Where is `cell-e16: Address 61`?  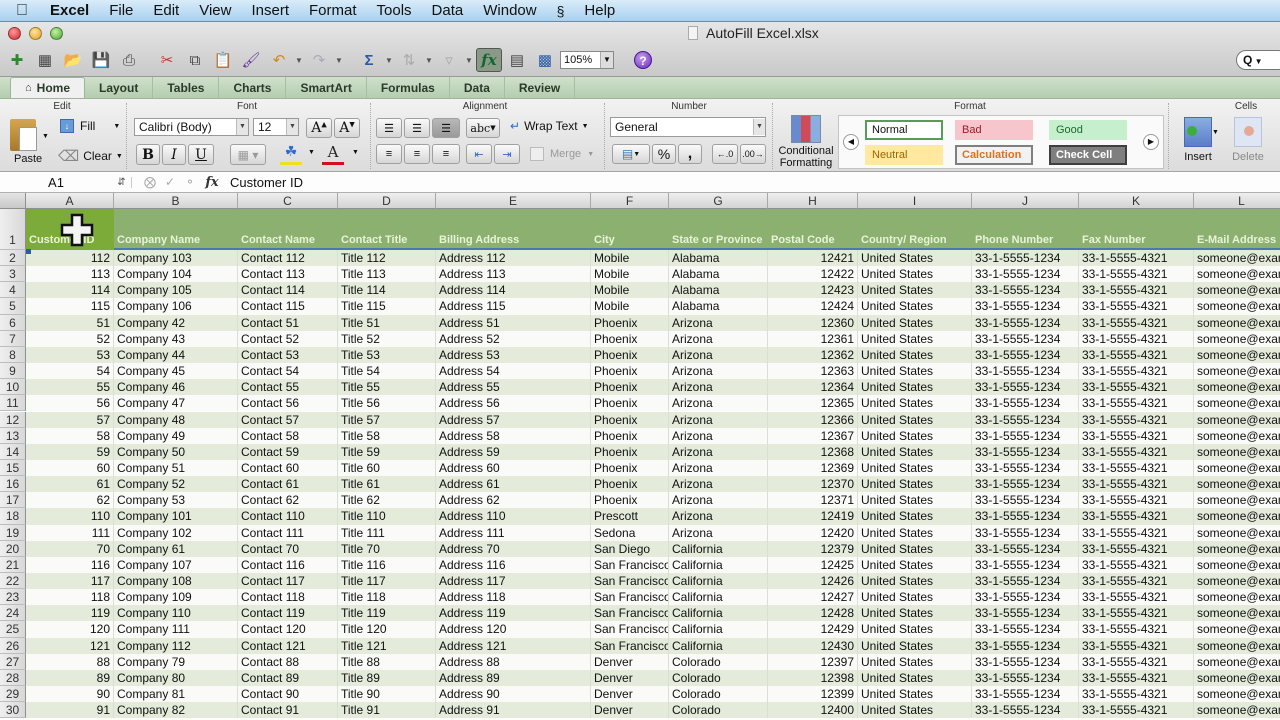 cell-e16: Address 61 is located at coordinates (513, 484).